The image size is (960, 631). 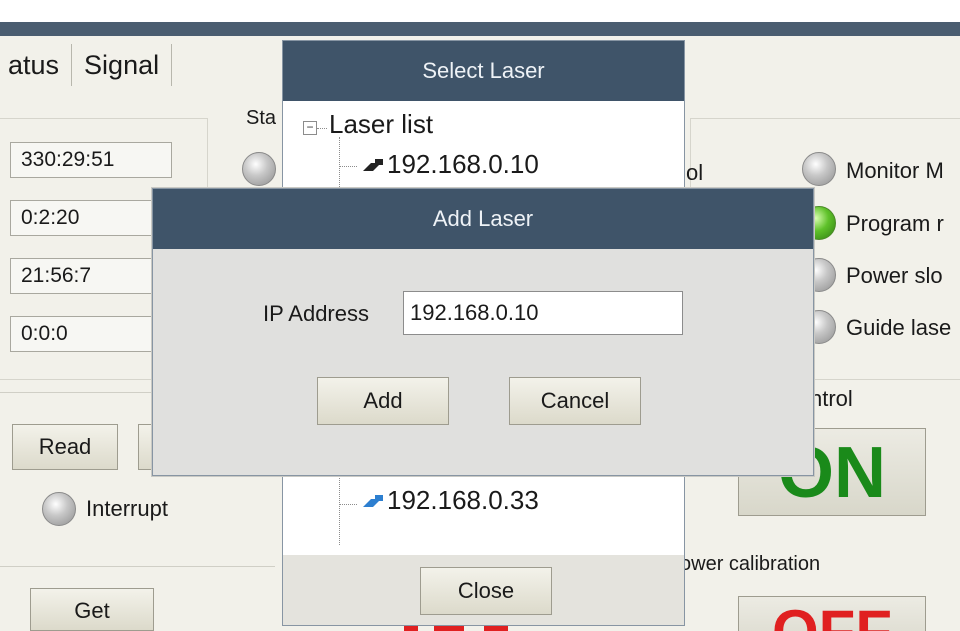 What do you see at coordinates (483, 71) in the screenshot?
I see `select-laser-title: Select Laser` at bounding box center [483, 71].